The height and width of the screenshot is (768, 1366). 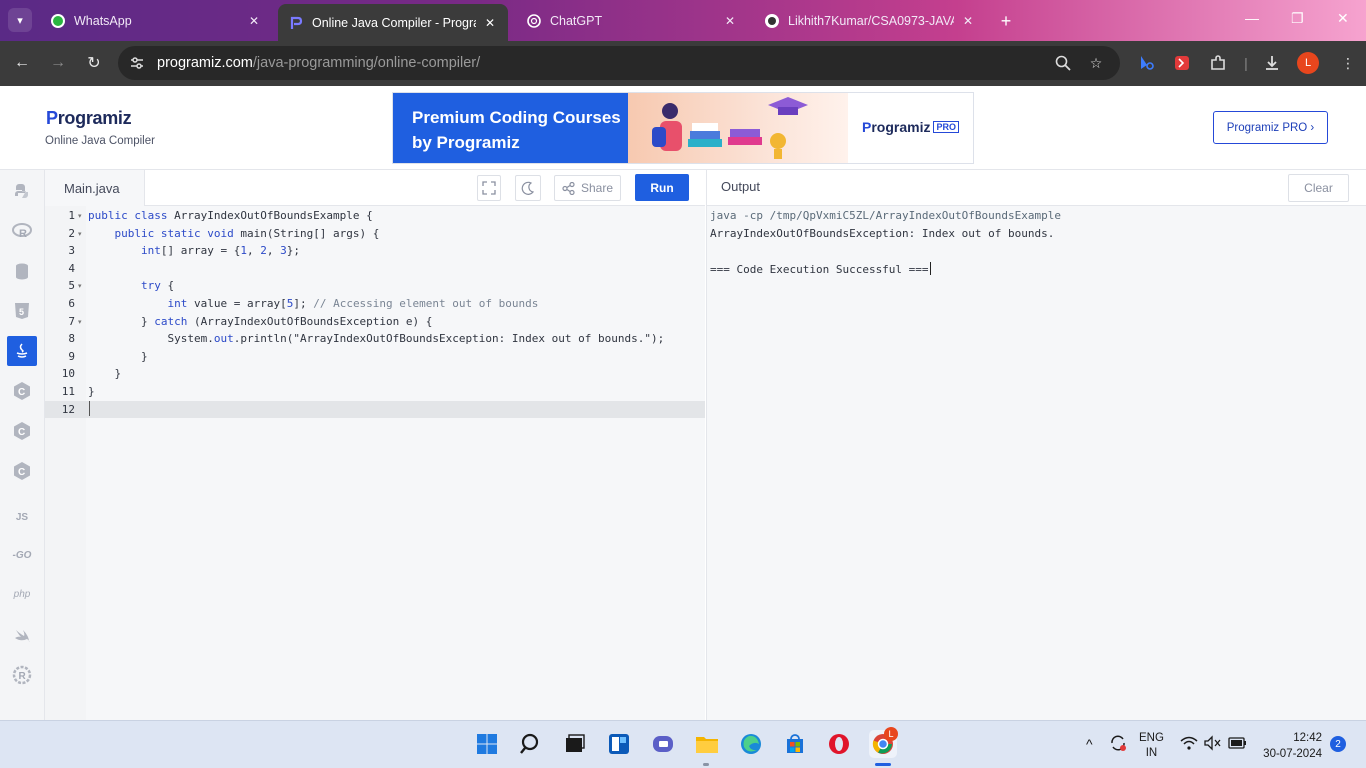 What do you see at coordinates (205, 63) in the screenshot?
I see `url-host: programiz.com` at bounding box center [205, 63].